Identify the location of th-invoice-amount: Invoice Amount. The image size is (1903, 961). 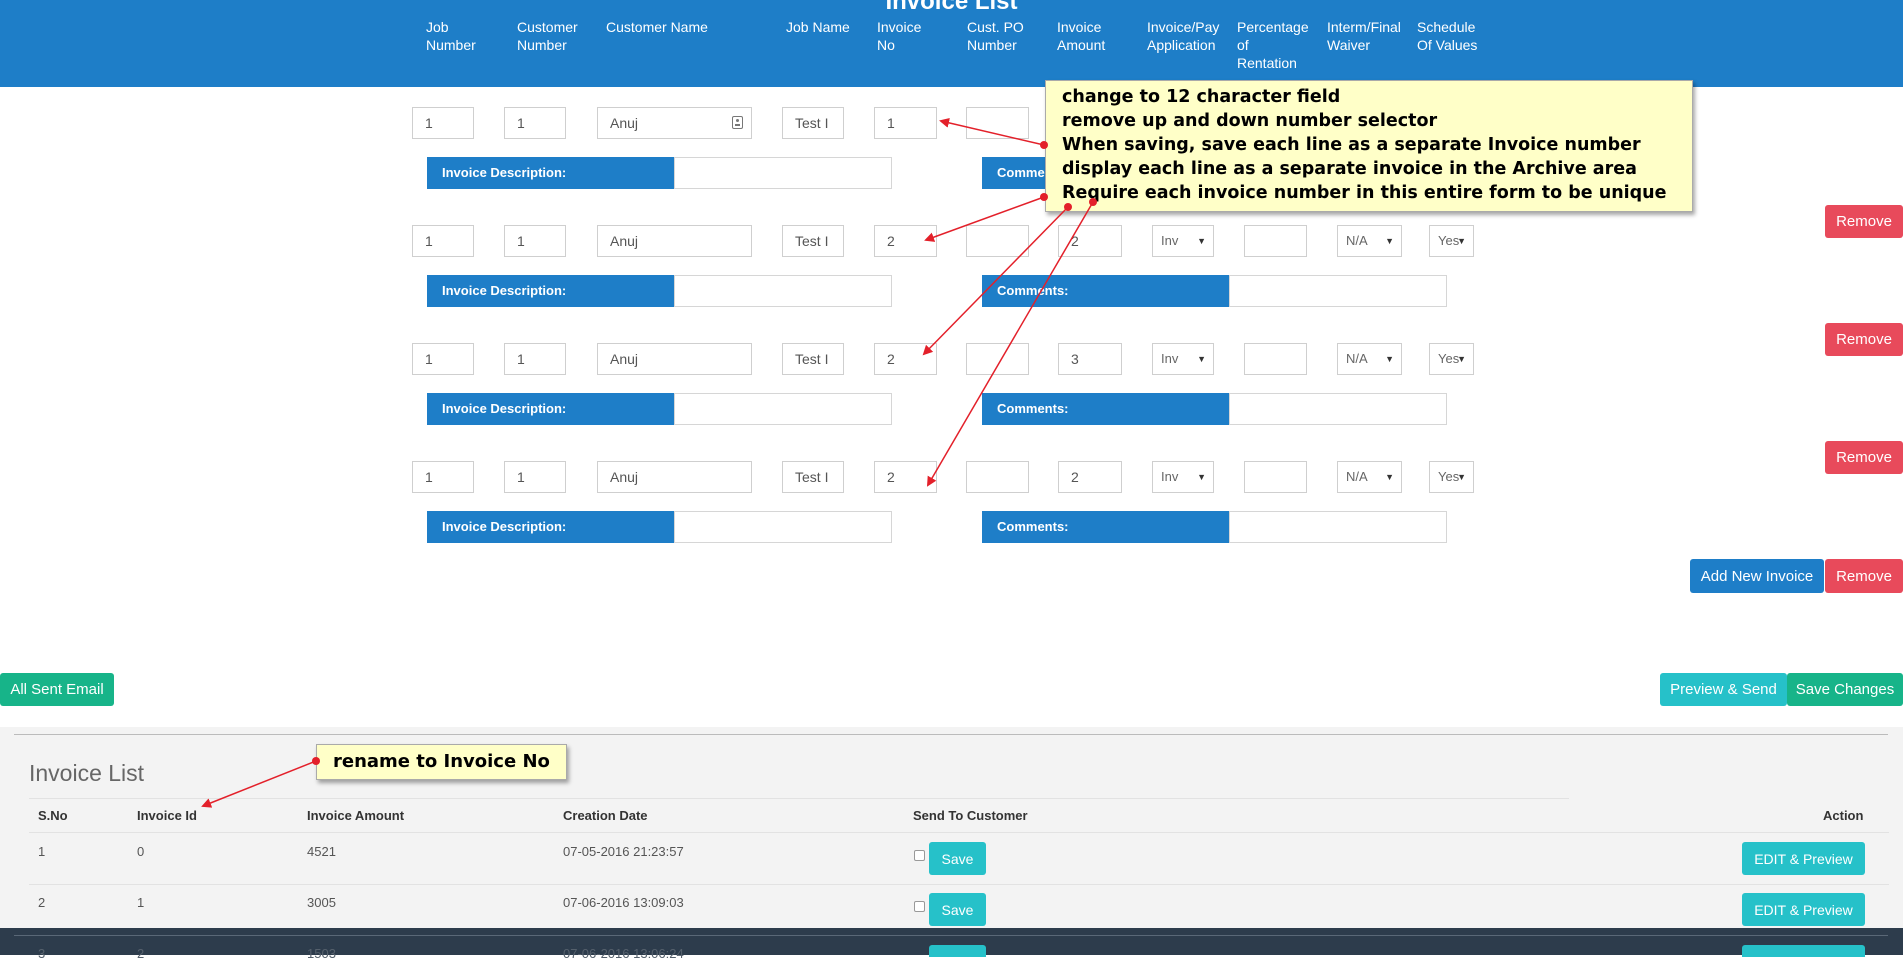
(356, 815).